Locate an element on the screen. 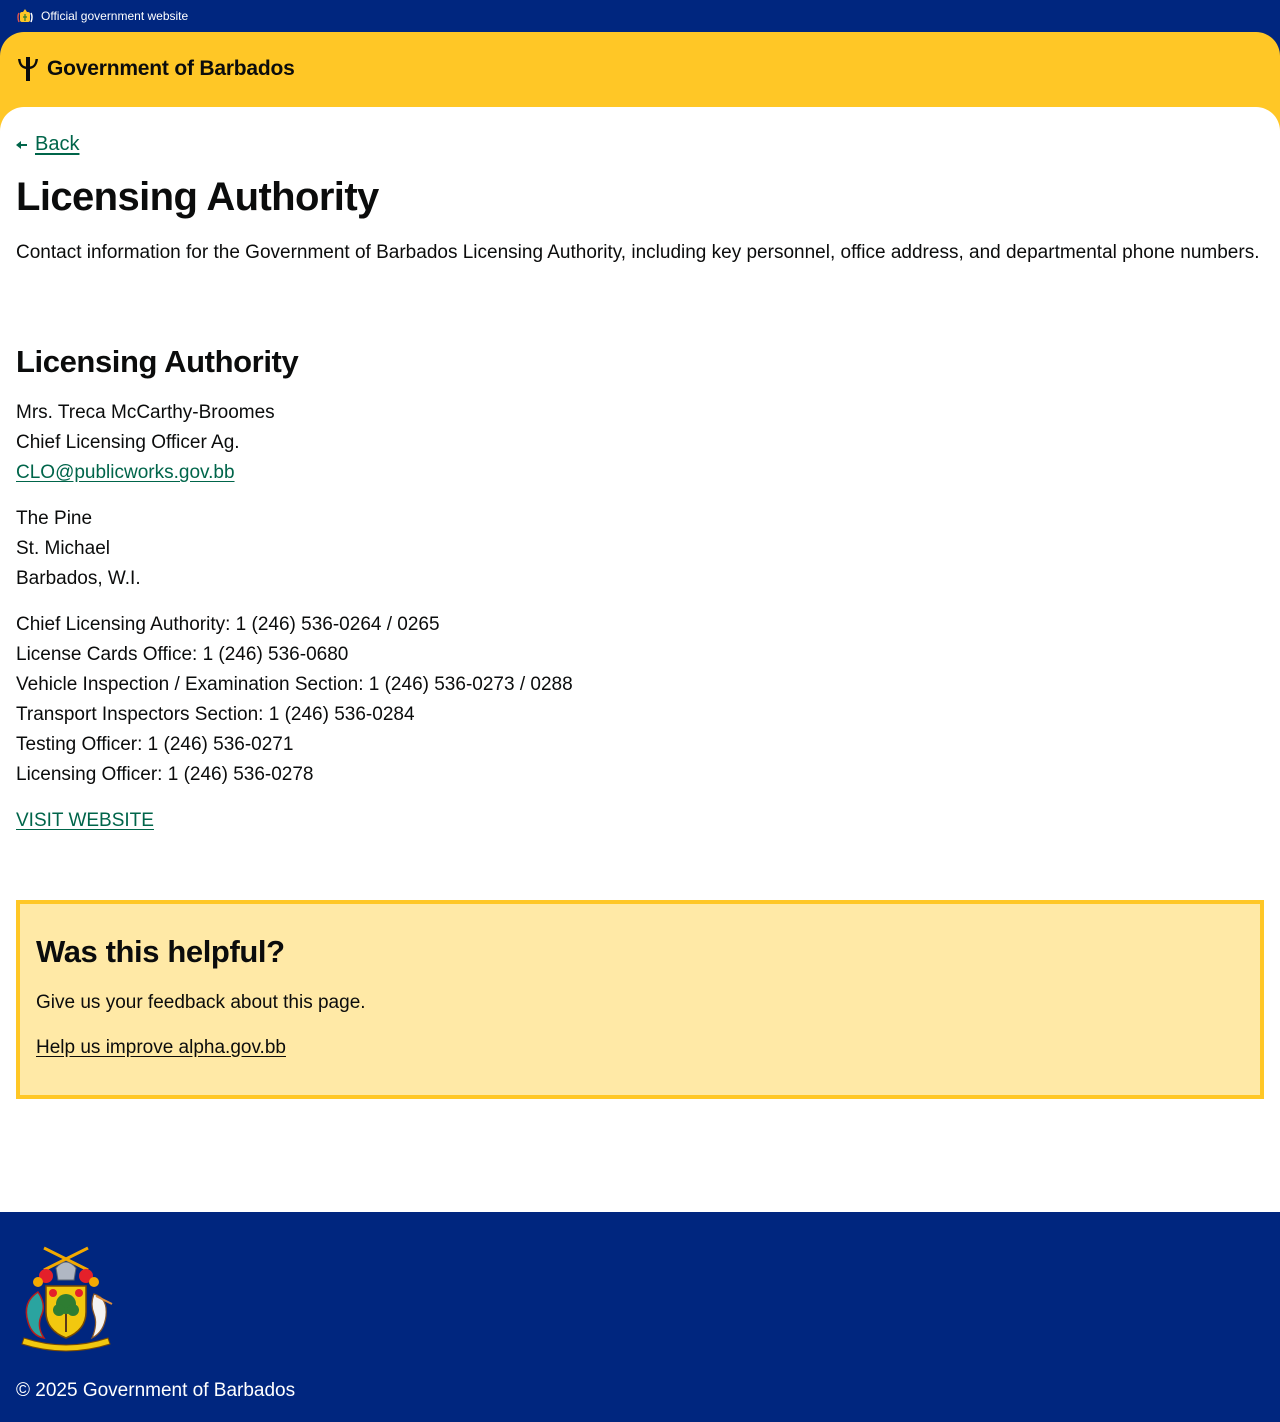  office-address: The Pine St. Michael Barbados, W.I. is located at coordinates (78, 549).